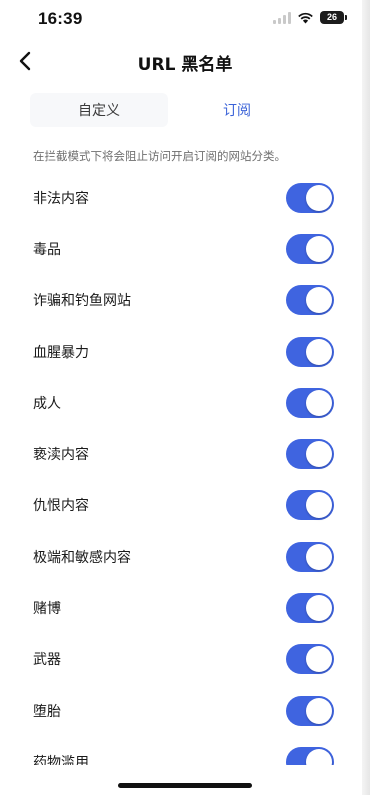  I want to click on list-item: 血腥暴力, so click(185, 351).